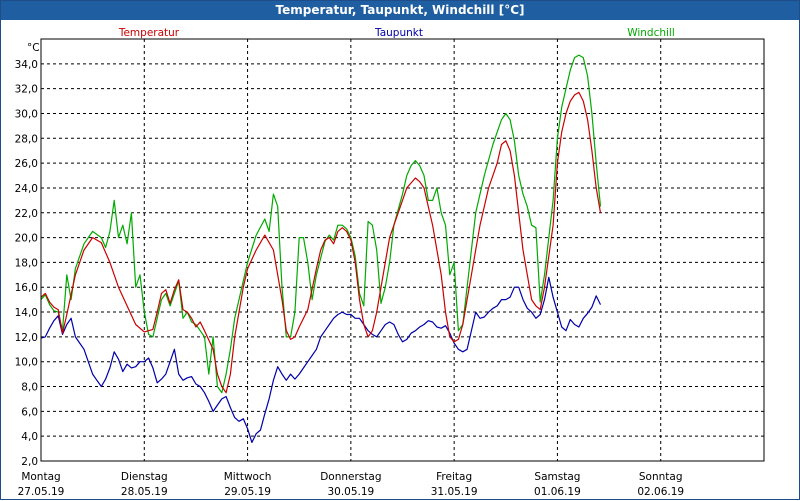  What do you see at coordinates (26, 65) in the screenshot?
I see `y-tick-label: 34,0` at bounding box center [26, 65].